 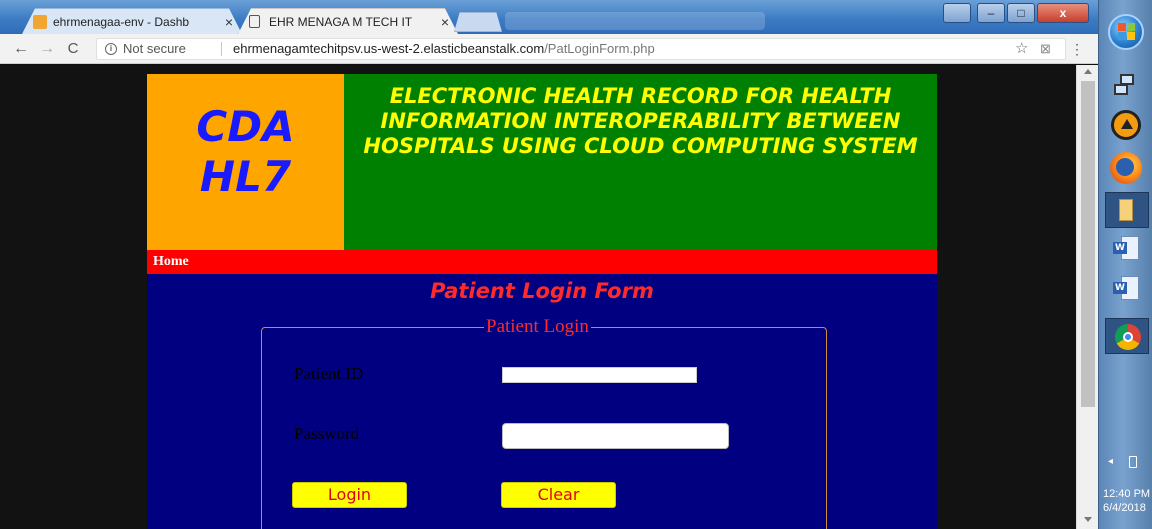 What do you see at coordinates (1127, 210) in the screenshot?
I see `folder-icon` at bounding box center [1127, 210].